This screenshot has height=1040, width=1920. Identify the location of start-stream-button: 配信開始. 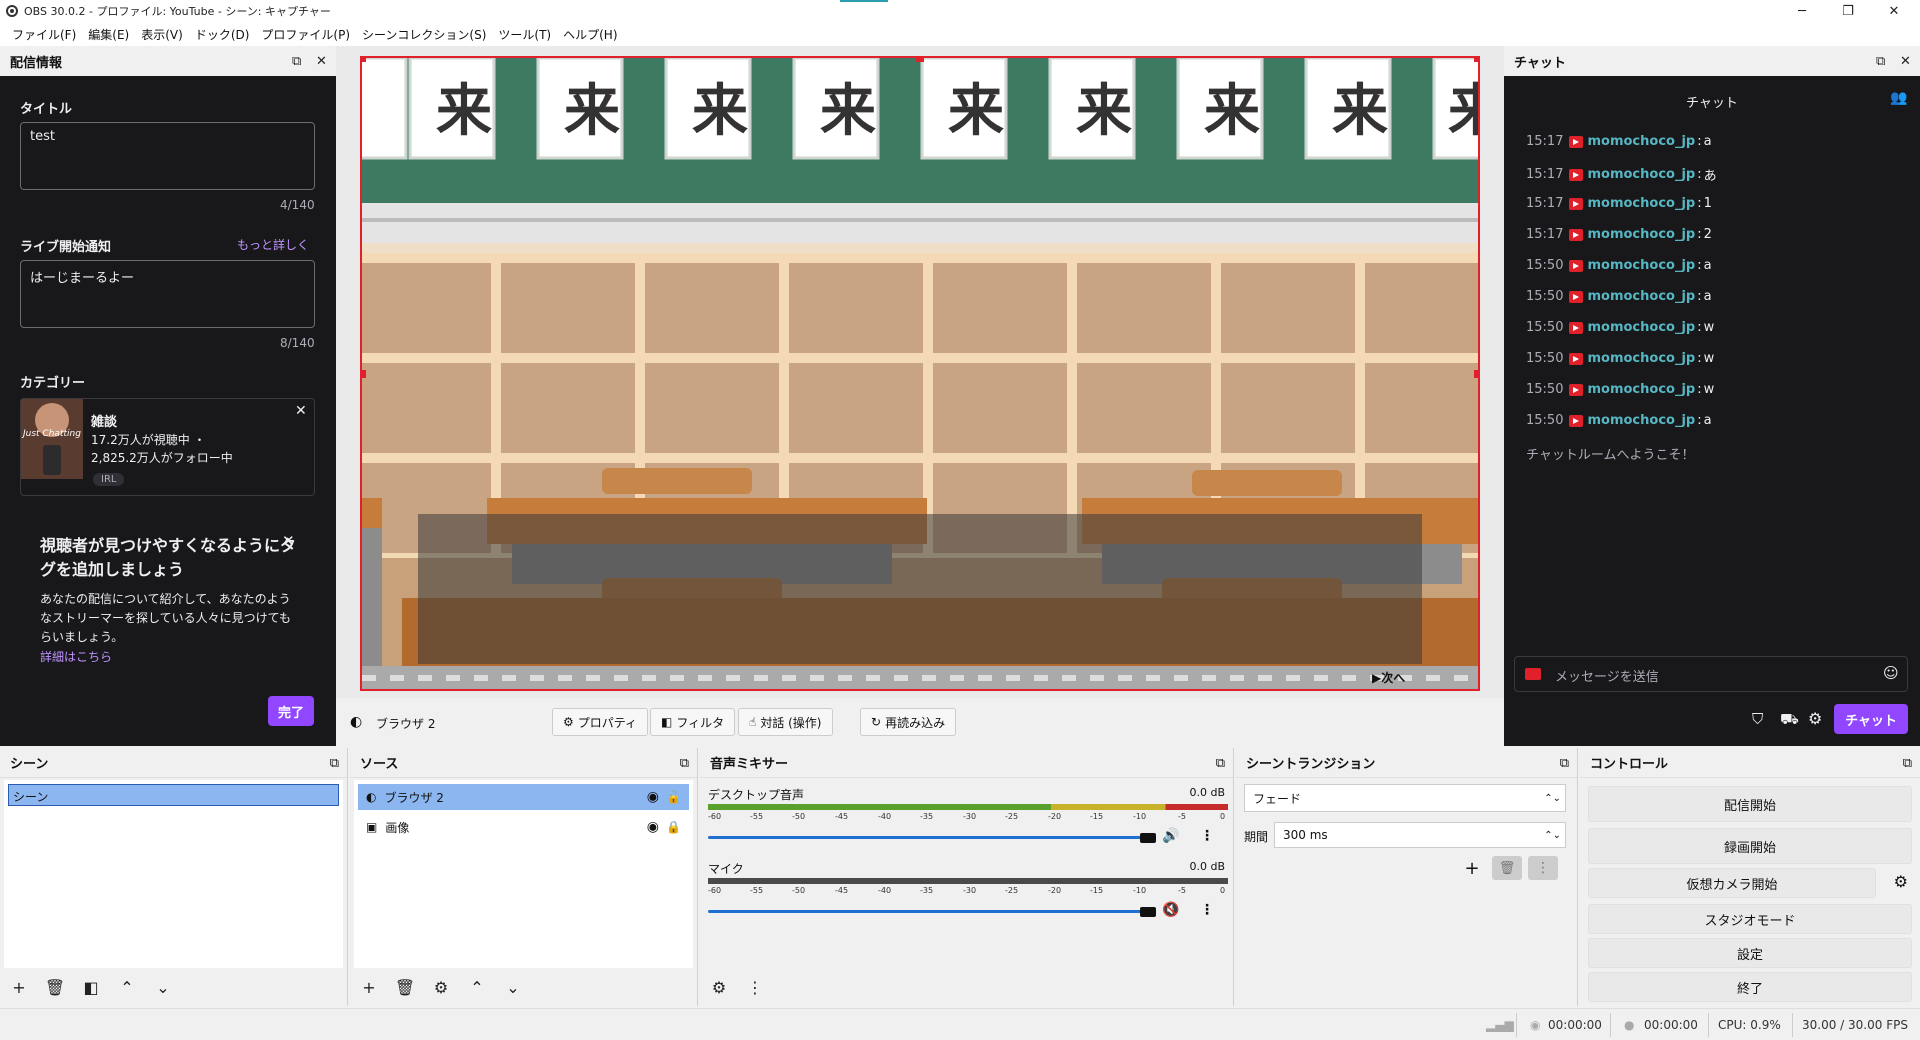
(1750, 804).